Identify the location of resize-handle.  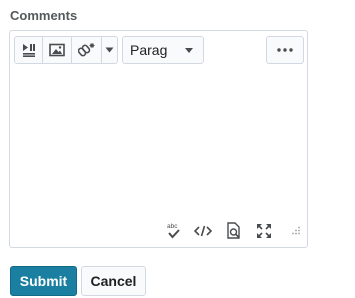
(295, 231).